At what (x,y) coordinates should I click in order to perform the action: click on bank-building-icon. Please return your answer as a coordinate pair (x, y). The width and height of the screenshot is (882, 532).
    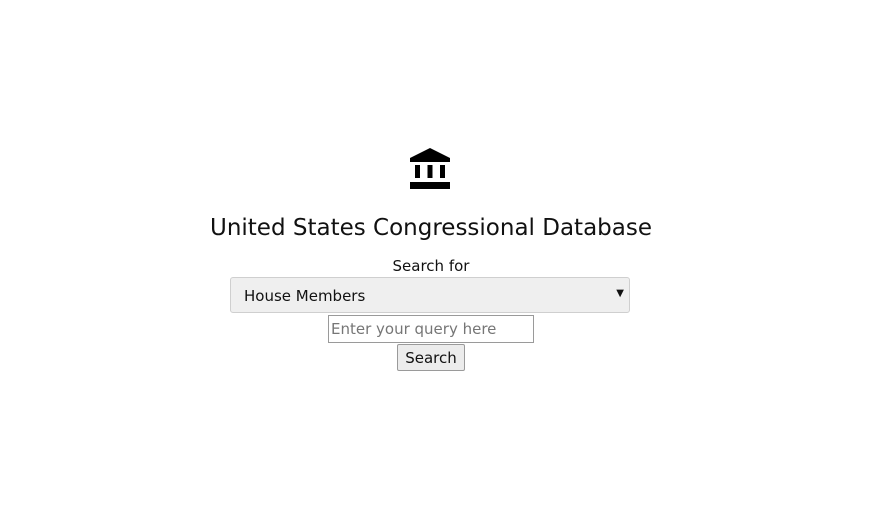
    Looking at the image, I should click on (430, 169).